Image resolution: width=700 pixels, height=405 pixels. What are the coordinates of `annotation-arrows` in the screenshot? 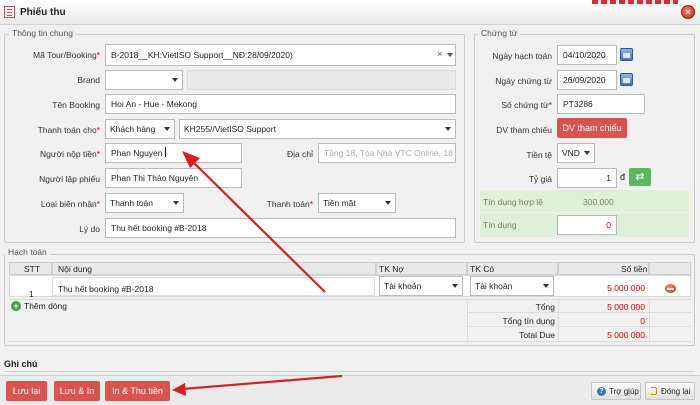 It's located at (257, 273).